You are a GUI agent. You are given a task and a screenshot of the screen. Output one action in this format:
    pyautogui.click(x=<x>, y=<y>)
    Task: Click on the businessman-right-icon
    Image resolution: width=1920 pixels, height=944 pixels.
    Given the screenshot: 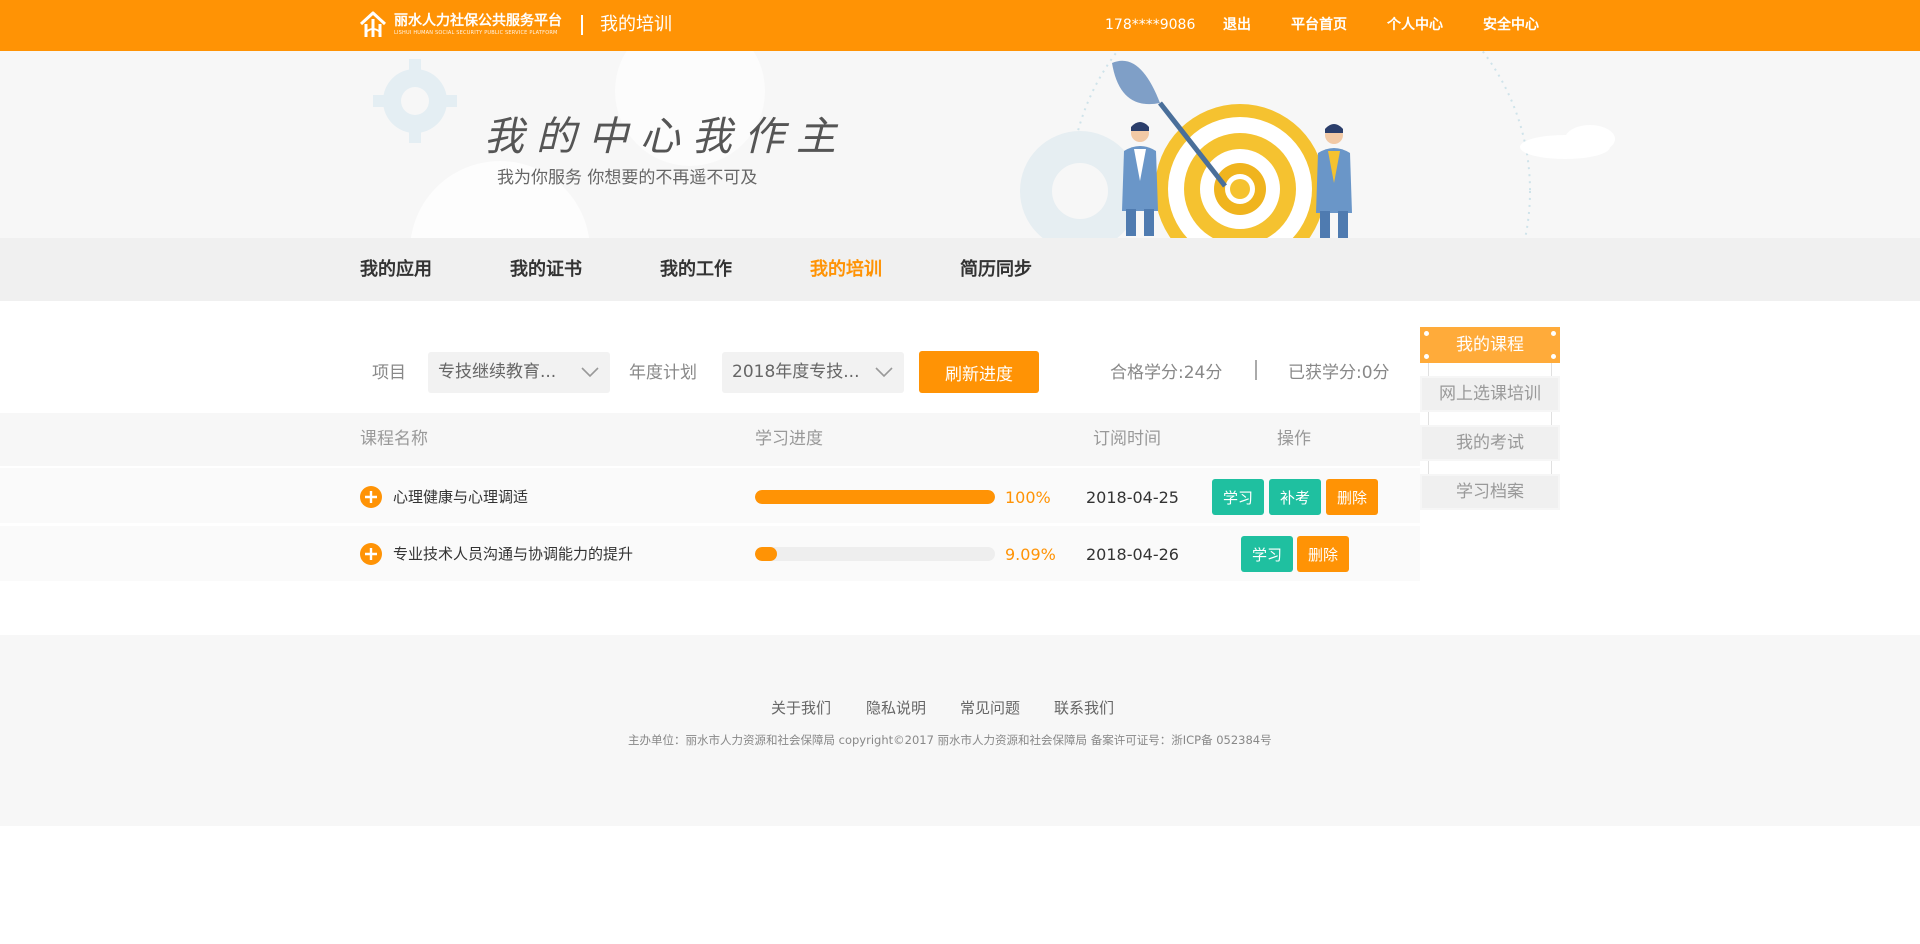 What is the action you would take?
    pyautogui.click(x=1334, y=181)
    